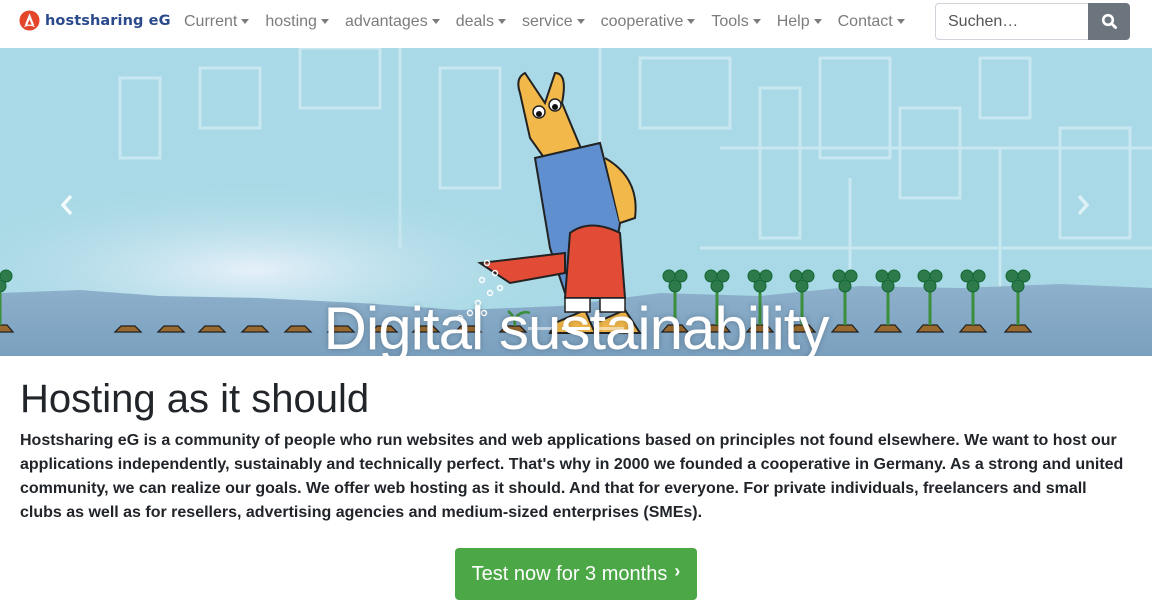 This screenshot has width=1152, height=614. Describe the element at coordinates (108, 20) in the screenshot. I see `brand-name: hostsharing eG` at that location.